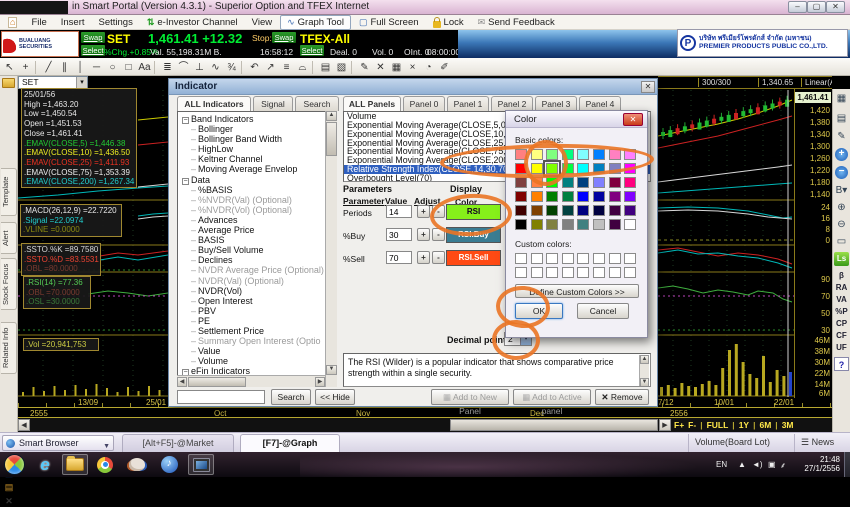 This screenshot has height=507, width=850. What do you see at coordinates (583, 196) in the screenshot?
I see `color-swatch-0000ff` at bounding box center [583, 196].